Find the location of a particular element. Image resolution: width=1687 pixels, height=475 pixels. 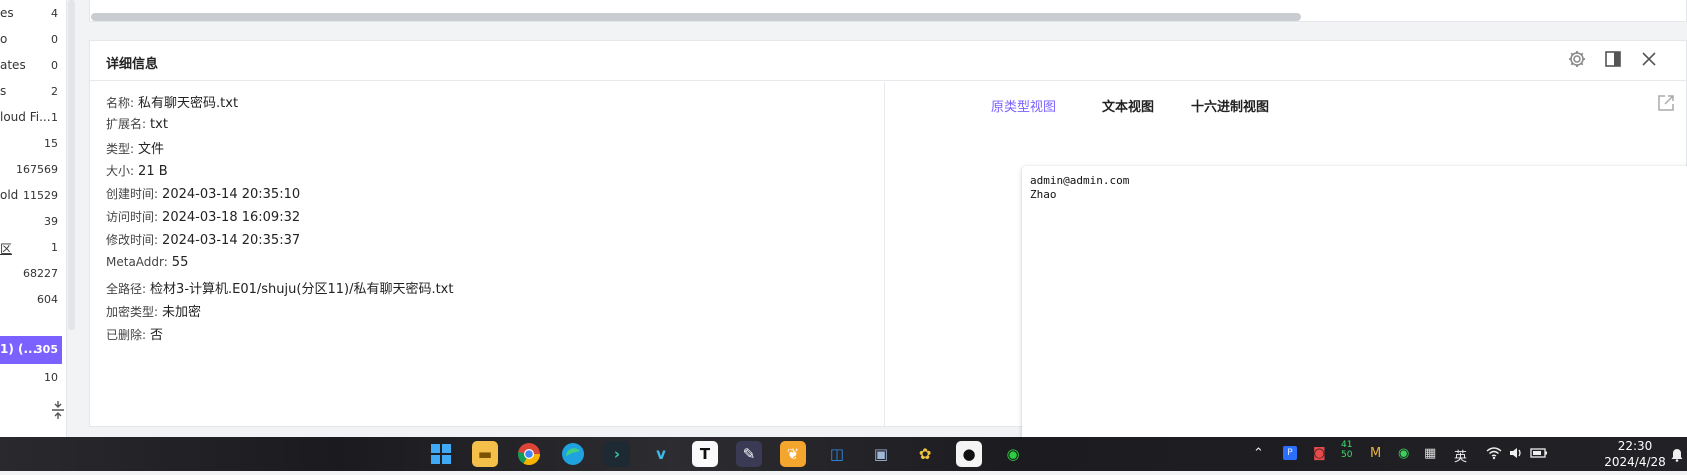

prop-key: 修改时间: is located at coordinates (132, 240).